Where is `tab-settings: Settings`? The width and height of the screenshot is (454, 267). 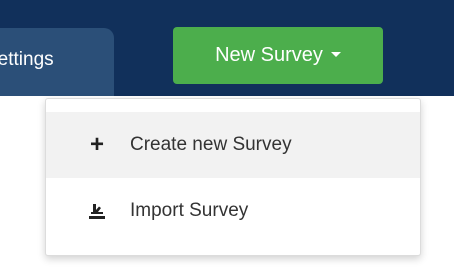 tab-settings: Settings is located at coordinates (57, 62).